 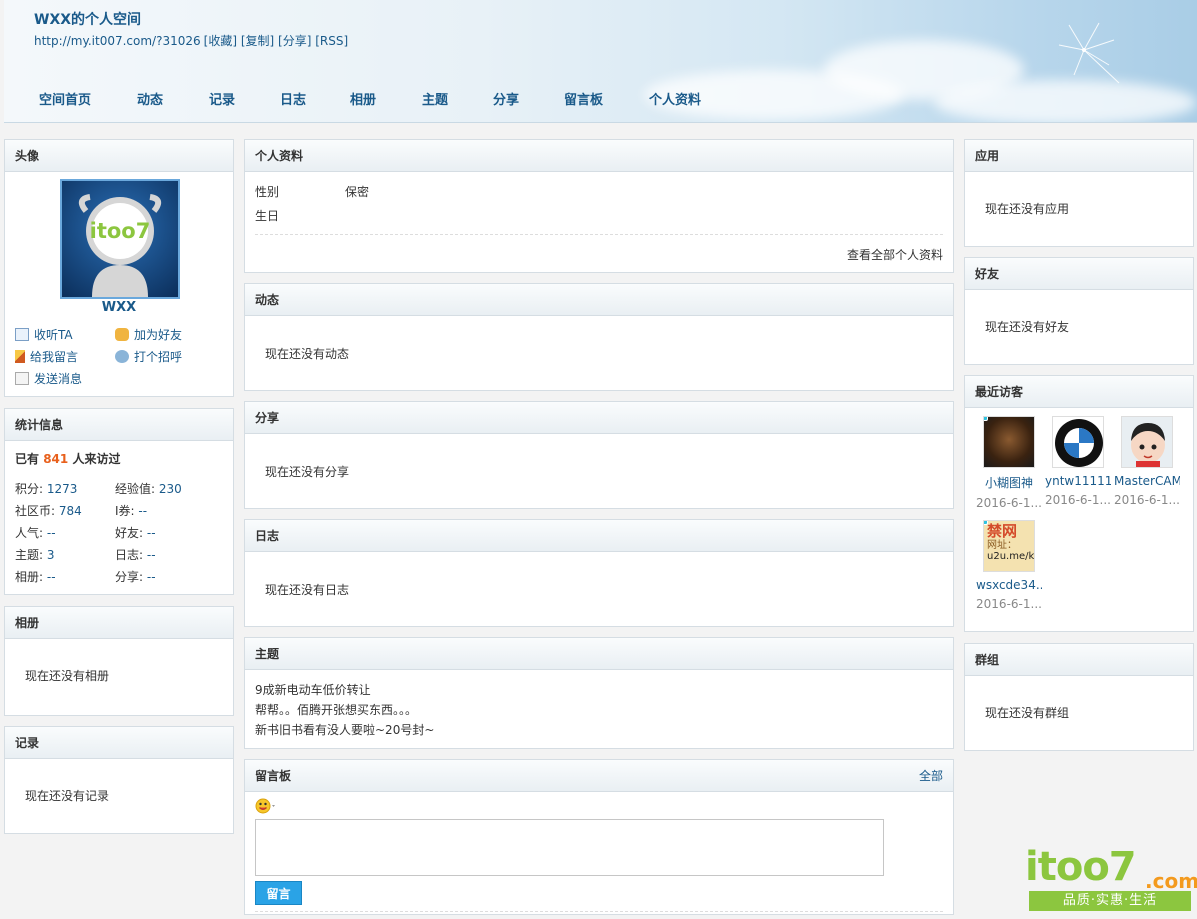 I want to click on space-title: WXX的个人空间, so click(x=87, y=19).